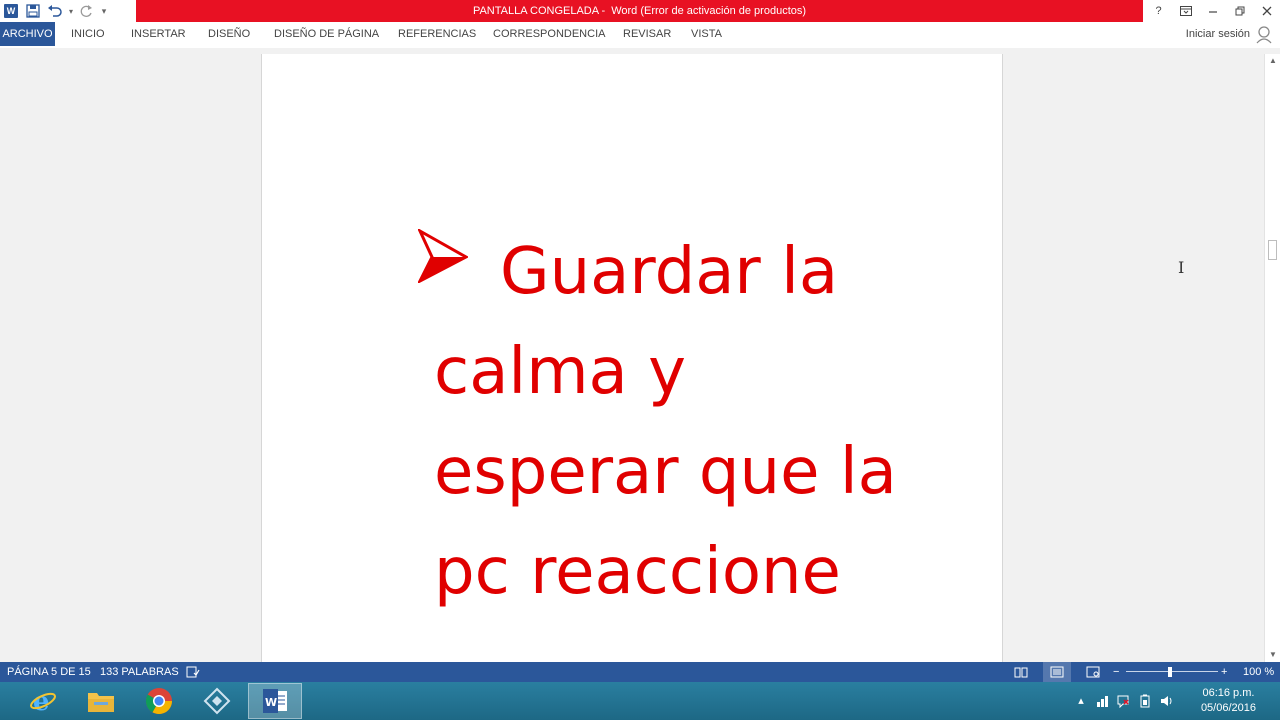 Image resolution: width=1280 pixels, height=720 pixels. I want to click on help-button: ?, so click(1158, 11).